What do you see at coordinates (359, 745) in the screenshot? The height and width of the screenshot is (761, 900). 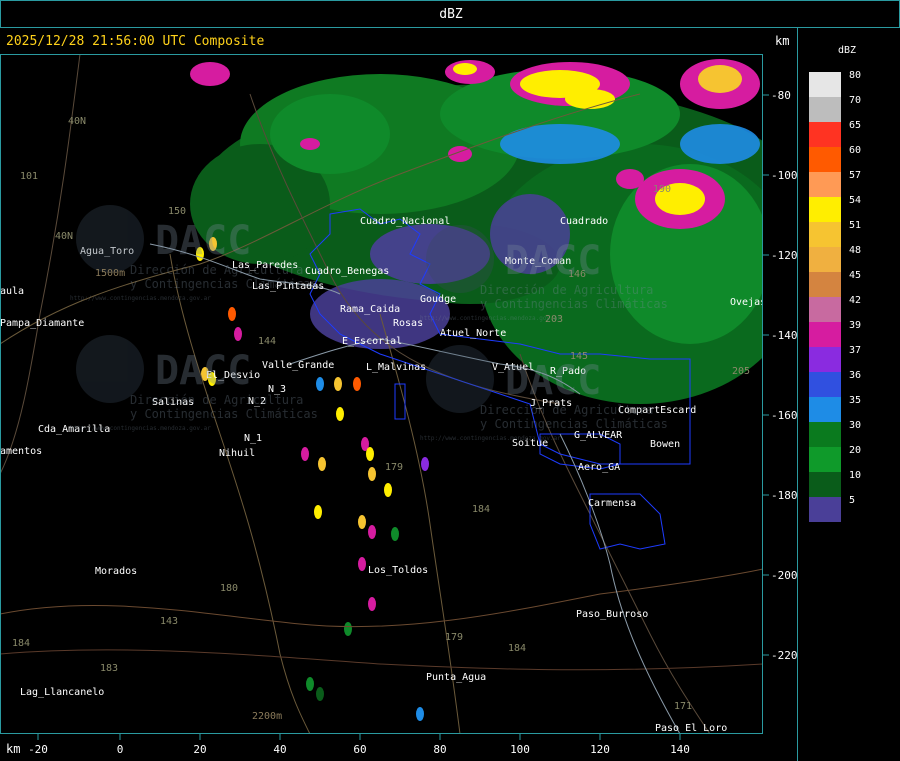 I see `x-axis: -20 0 20 40 60 80 100 120 140` at bounding box center [359, 745].